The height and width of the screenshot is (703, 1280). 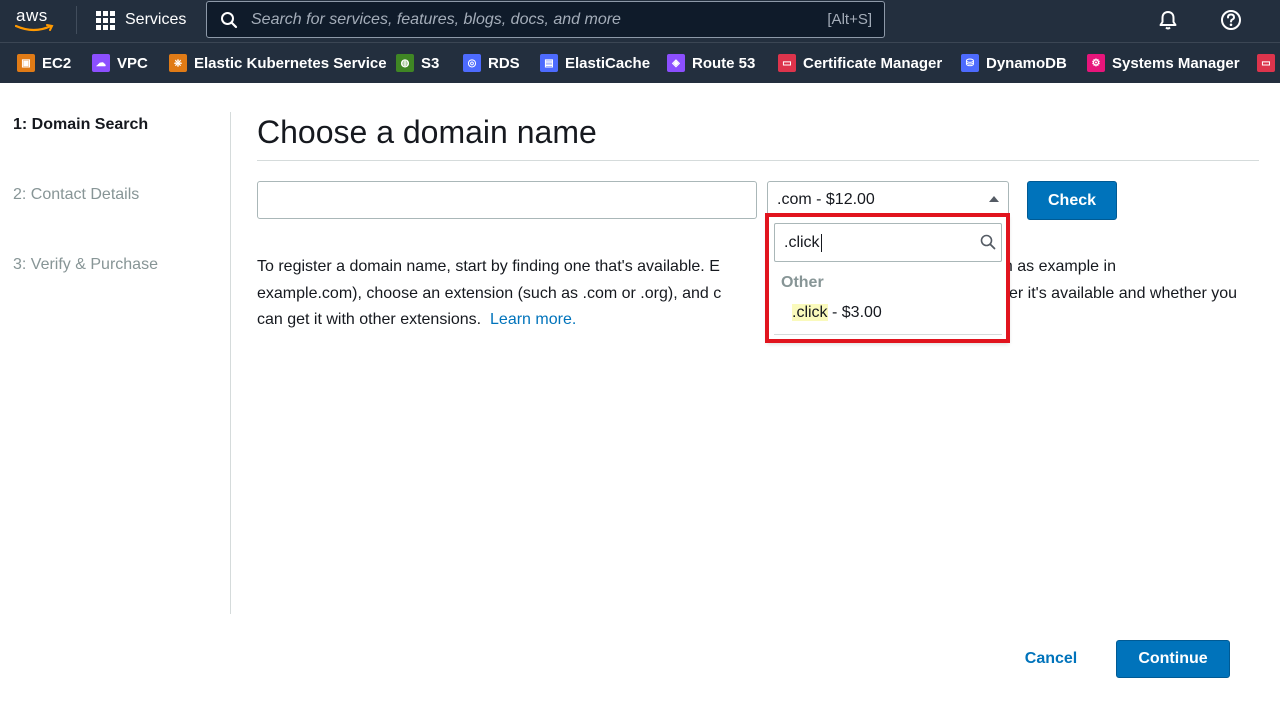 I want to click on tld-filter-query: .click, so click(x=802, y=243).